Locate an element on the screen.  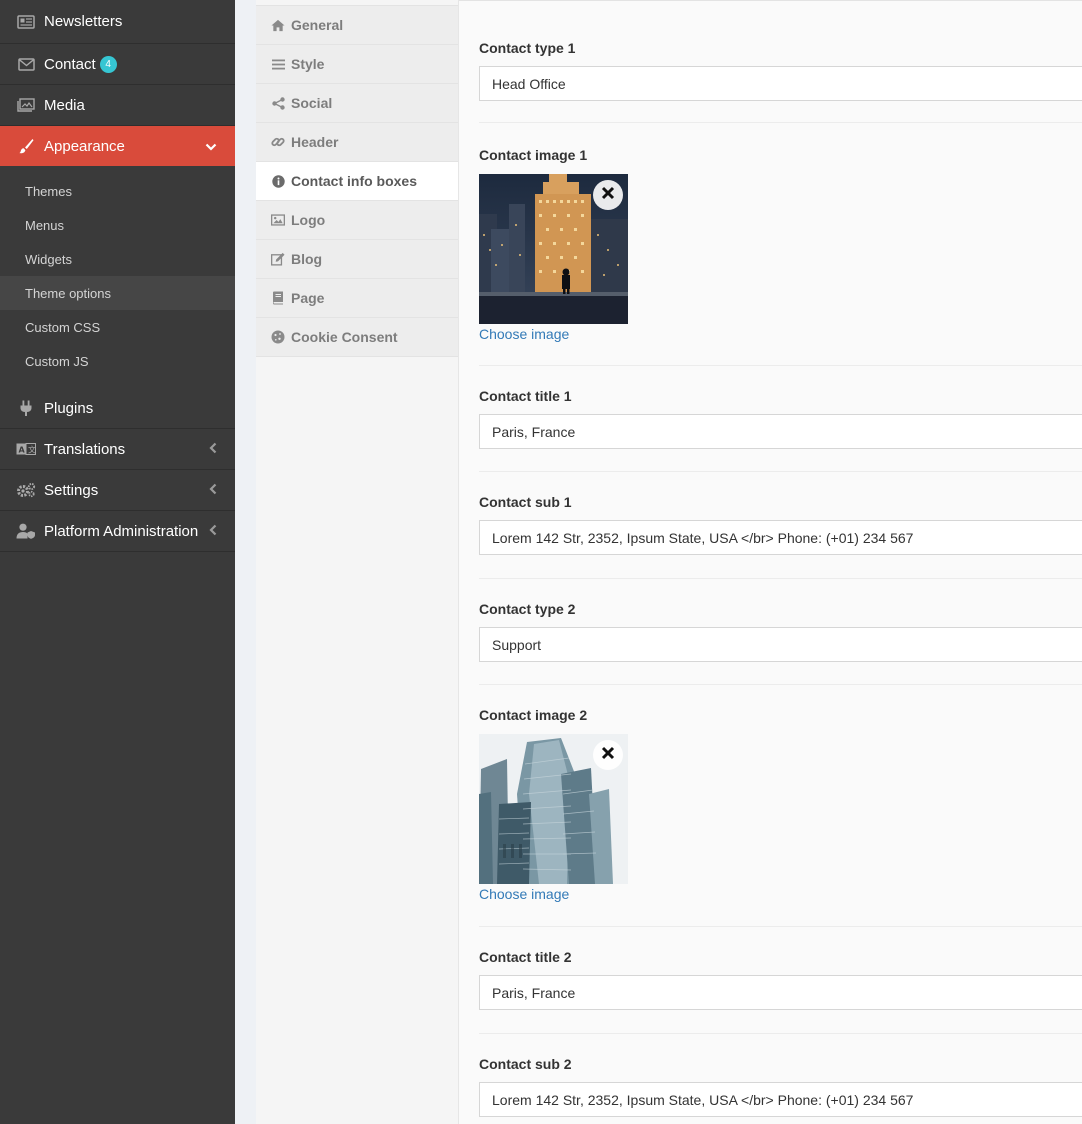
contact-title-1-input: Paris, France is located at coordinates (780, 431).